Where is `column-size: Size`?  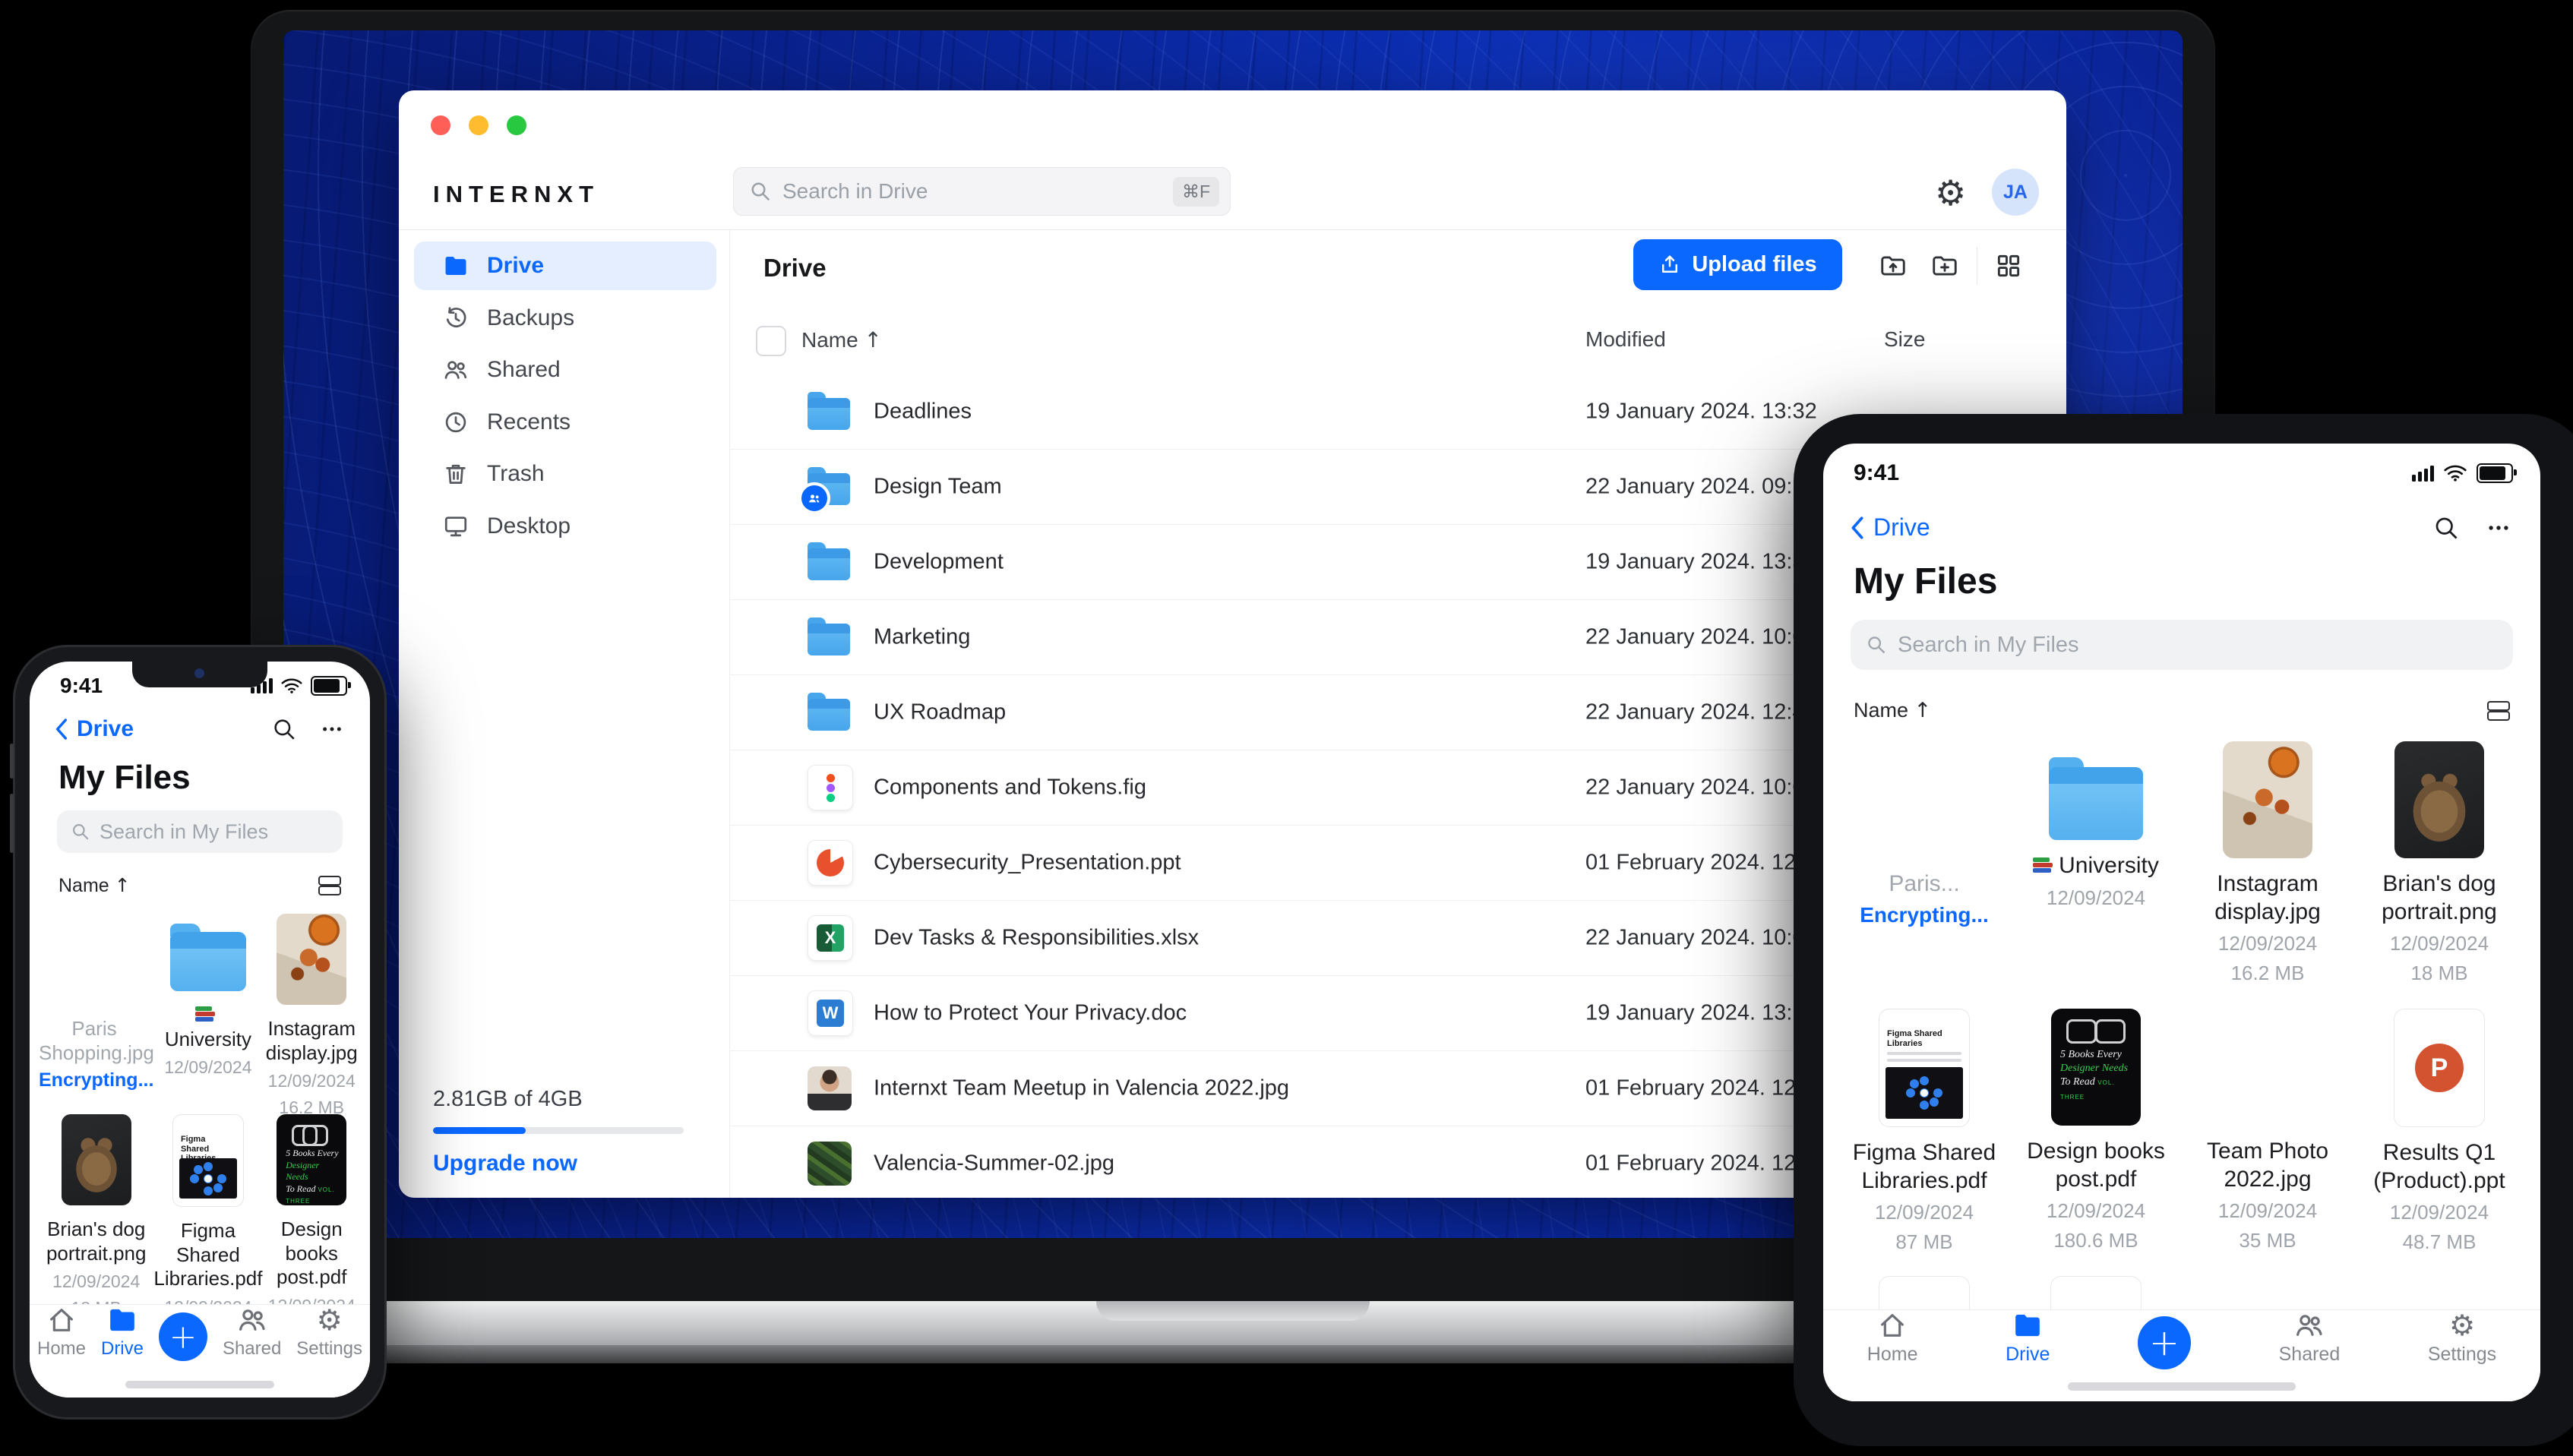
column-size: Size is located at coordinates (1905, 339).